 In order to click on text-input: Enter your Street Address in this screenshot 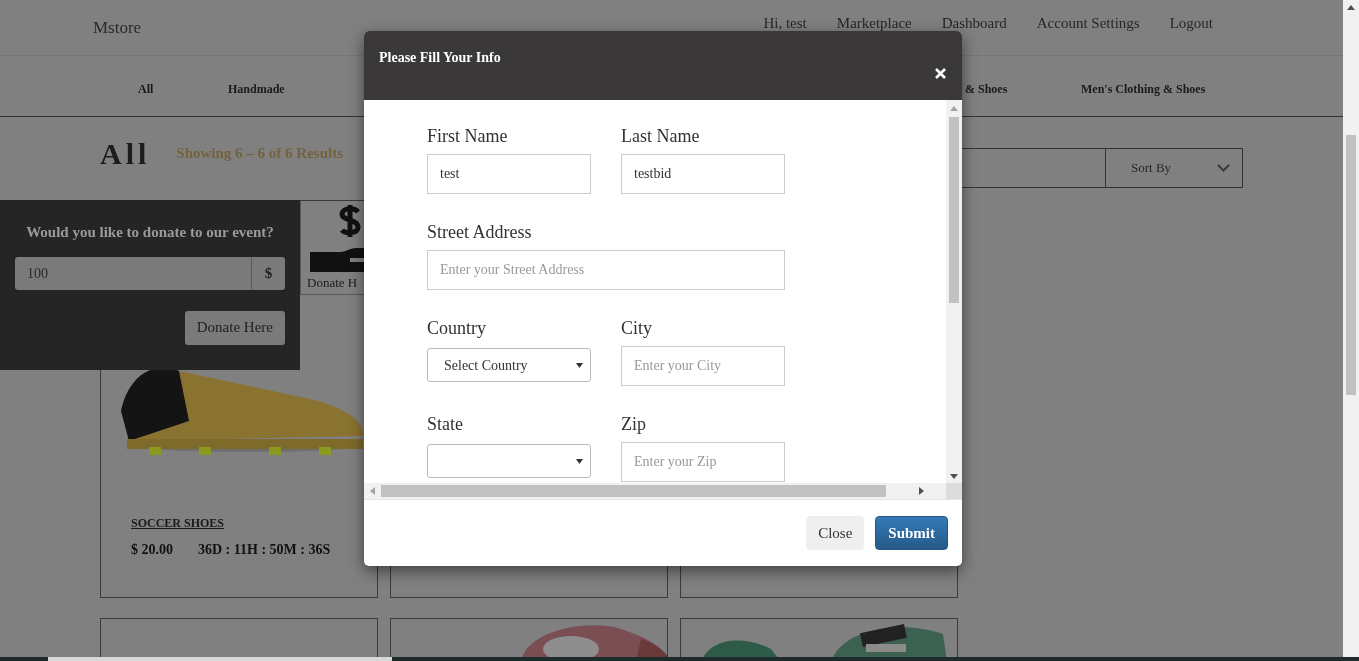, I will do `click(606, 270)`.